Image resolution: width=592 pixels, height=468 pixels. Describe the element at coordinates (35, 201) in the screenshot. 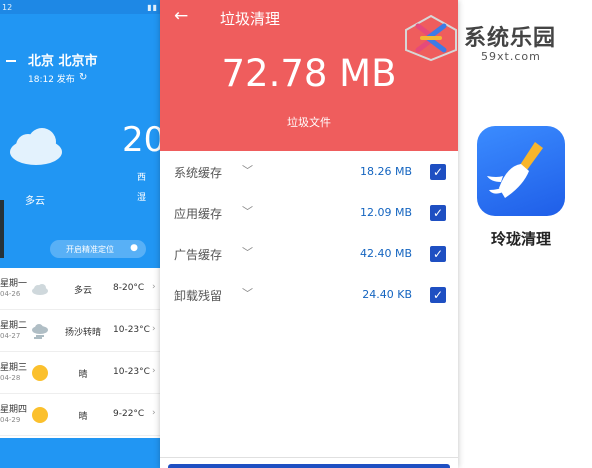

I see `current-condition: 多云` at that location.